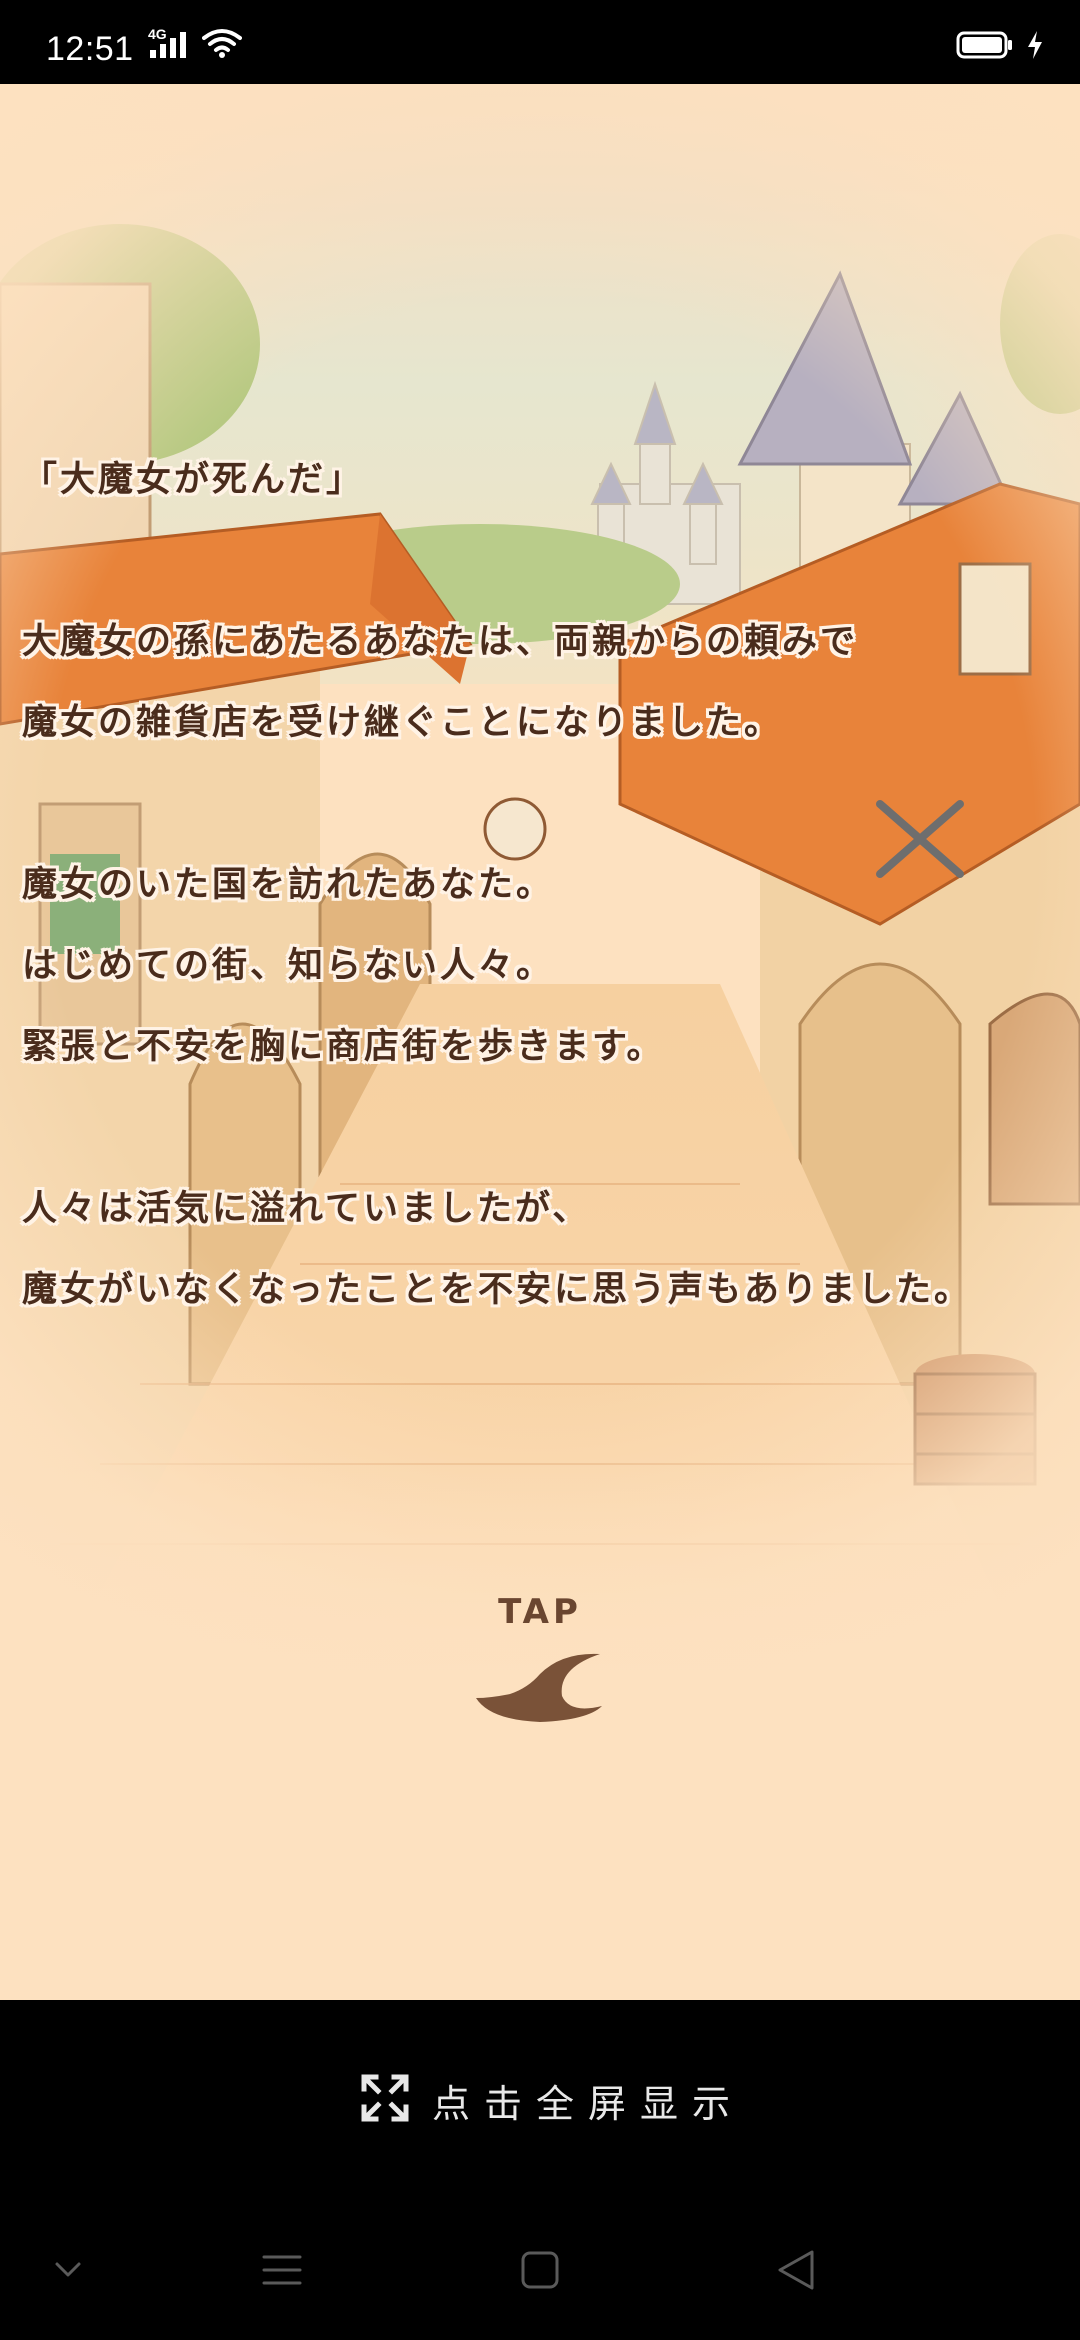 This screenshot has height=2340, width=1080. Describe the element at coordinates (440, 642) in the screenshot. I see `story-line: 大魔女の孫にあたるあなたは、両親からの頼みで` at that location.